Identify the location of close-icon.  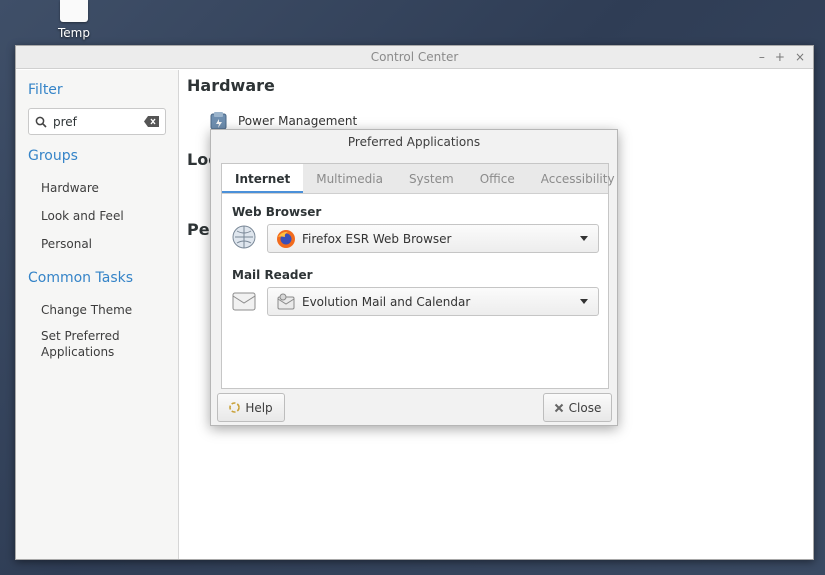
(558, 407).